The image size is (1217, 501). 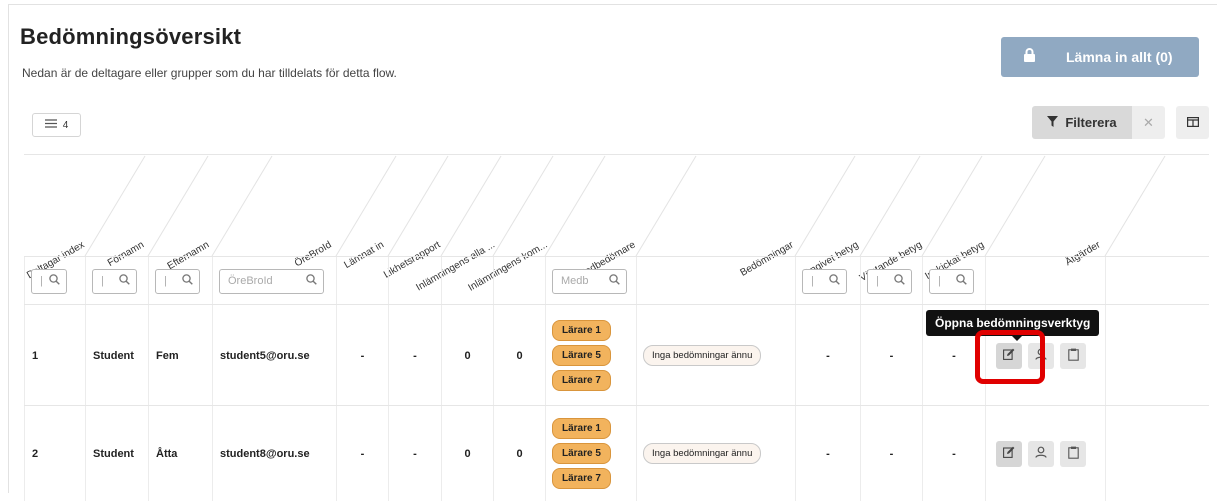 I want to click on edit-icon, so click(x=1009, y=453).